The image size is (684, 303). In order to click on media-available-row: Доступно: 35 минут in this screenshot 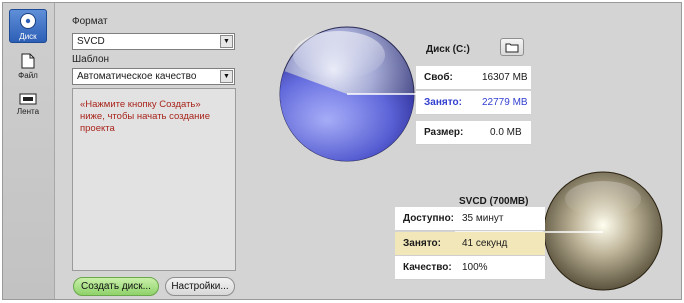, I will do `click(470, 219)`.